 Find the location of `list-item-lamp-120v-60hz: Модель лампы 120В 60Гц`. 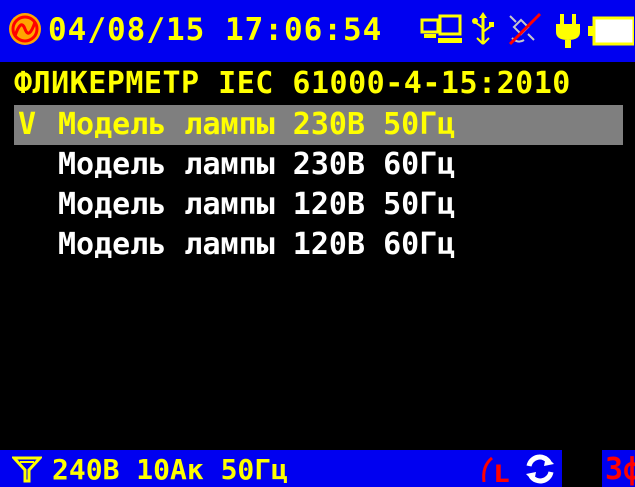

list-item-lamp-120v-60hz: Модель лампы 120В 60Гц is located at coordinates (318, 245).